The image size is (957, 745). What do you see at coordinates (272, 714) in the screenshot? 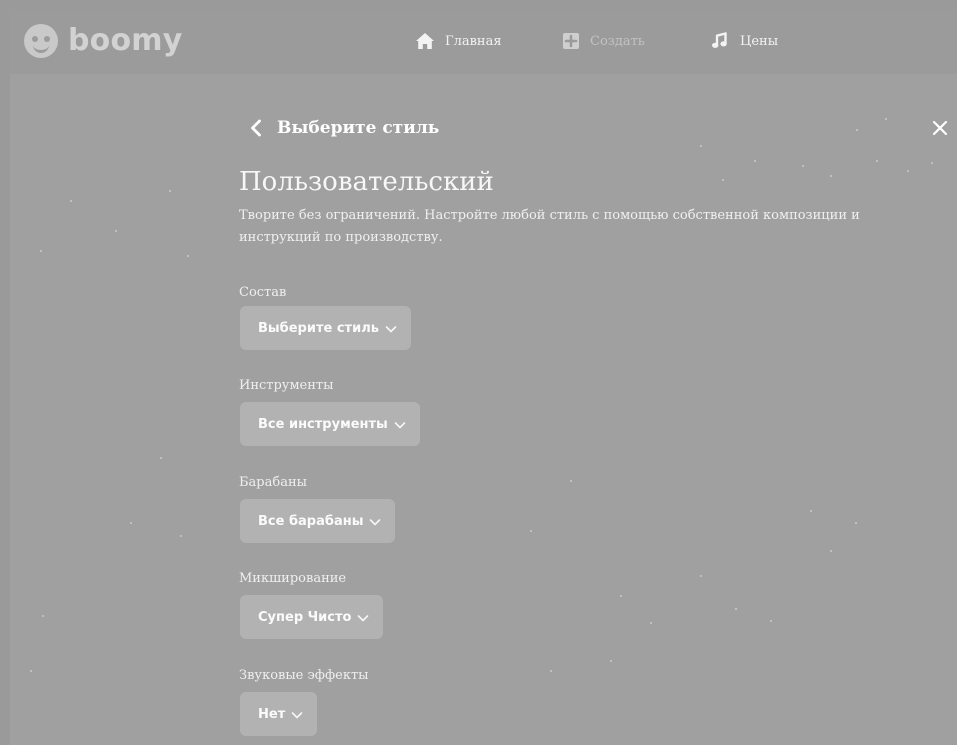
I see `sound-effects-select-value: Нет` at bounding box center [272, 714].